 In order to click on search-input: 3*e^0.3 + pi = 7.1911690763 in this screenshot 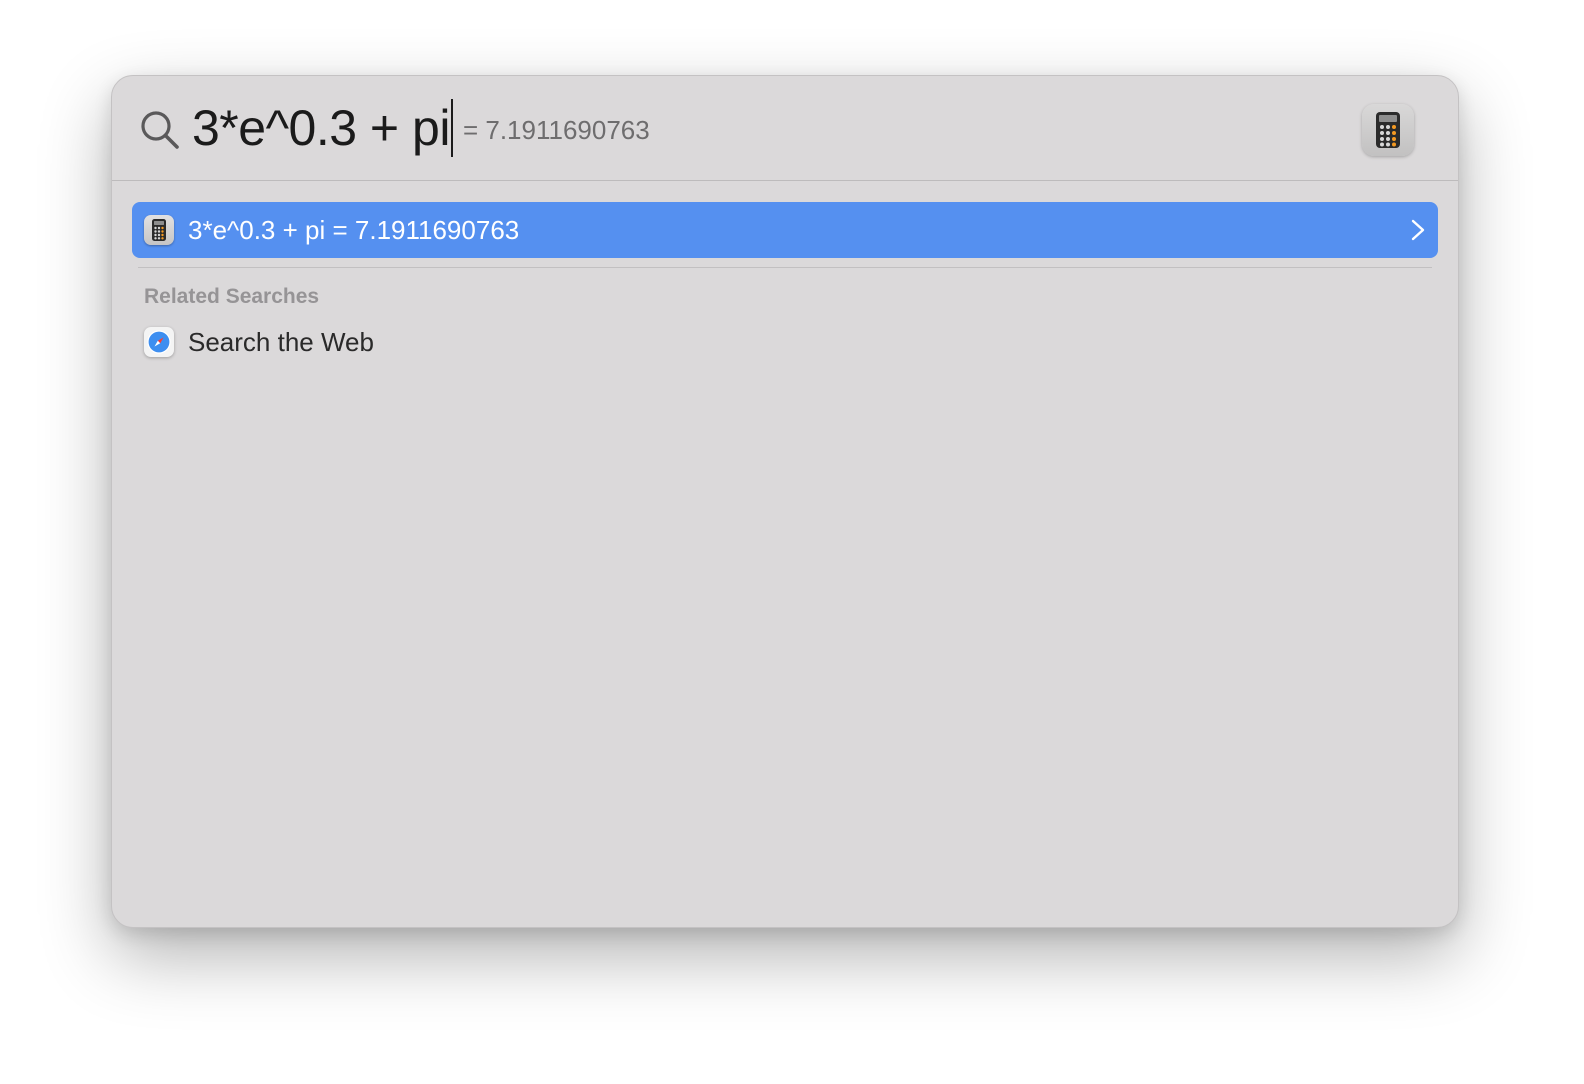, I will do `click(421, 128)`.